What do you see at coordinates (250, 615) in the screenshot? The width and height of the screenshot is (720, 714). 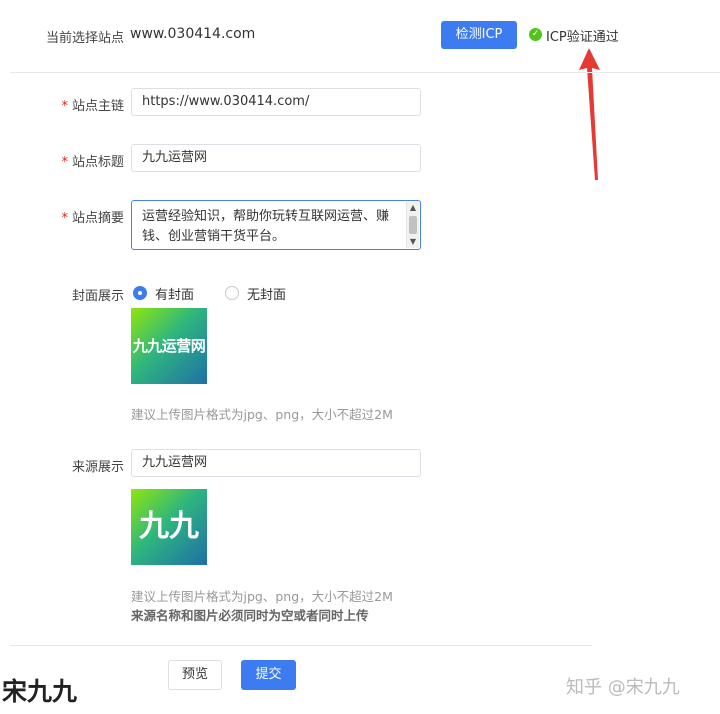 I see `source-note: 来源名称和图片必须同时为空或者同时上传` at bounding box center [250, 615].